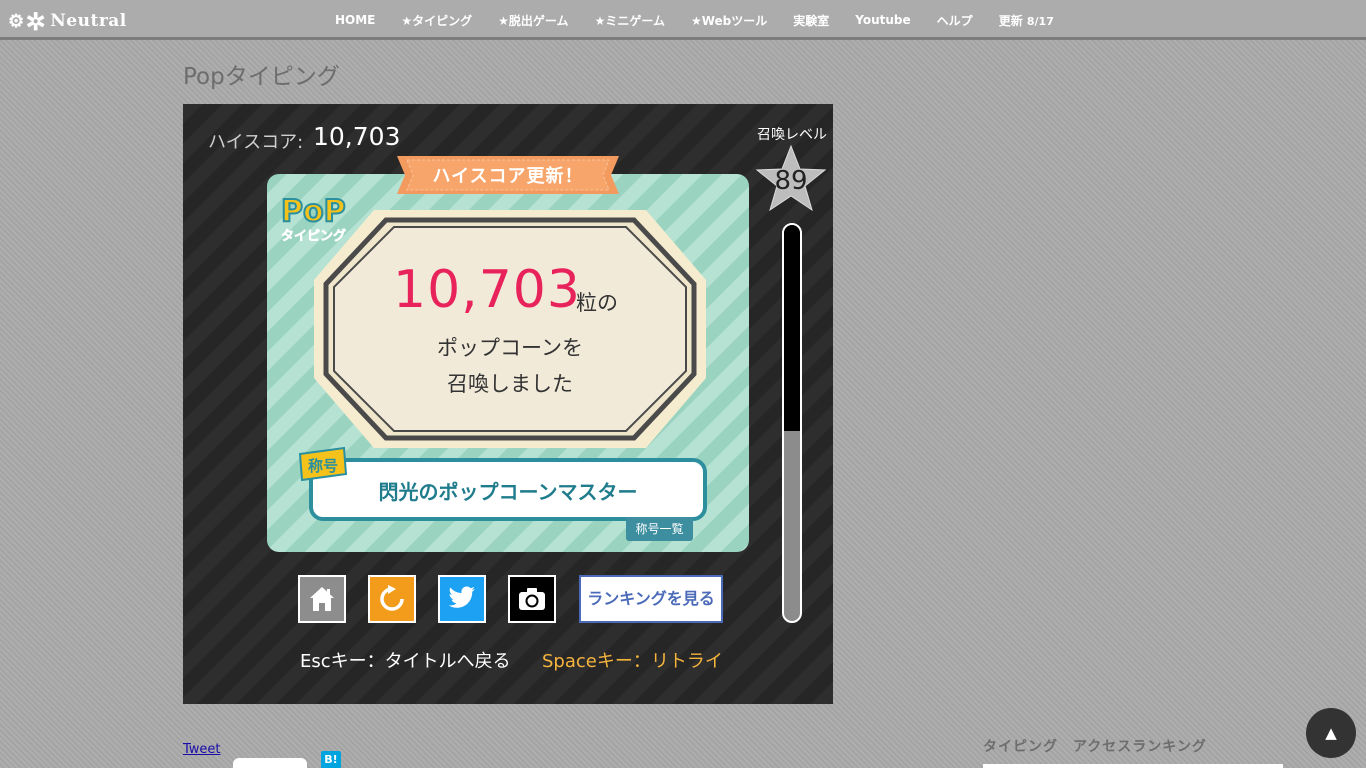 The image size is (1366, 768). Describe the element at coordinates (436, 20) in the screenshot. I see `nav-typing: ★タイピング` at that location.